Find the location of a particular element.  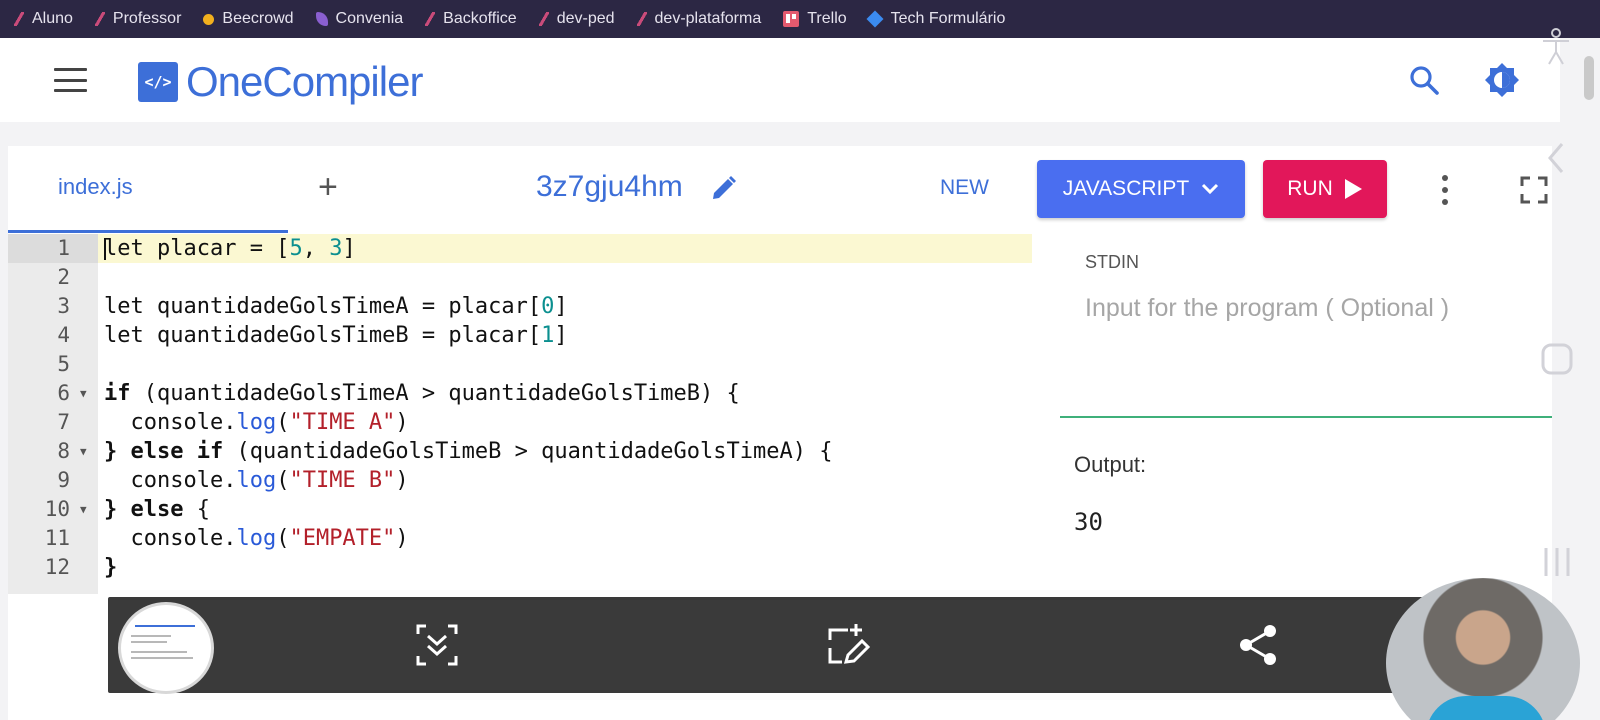

chevron-left-icon is located at coordinates (1556, 158).